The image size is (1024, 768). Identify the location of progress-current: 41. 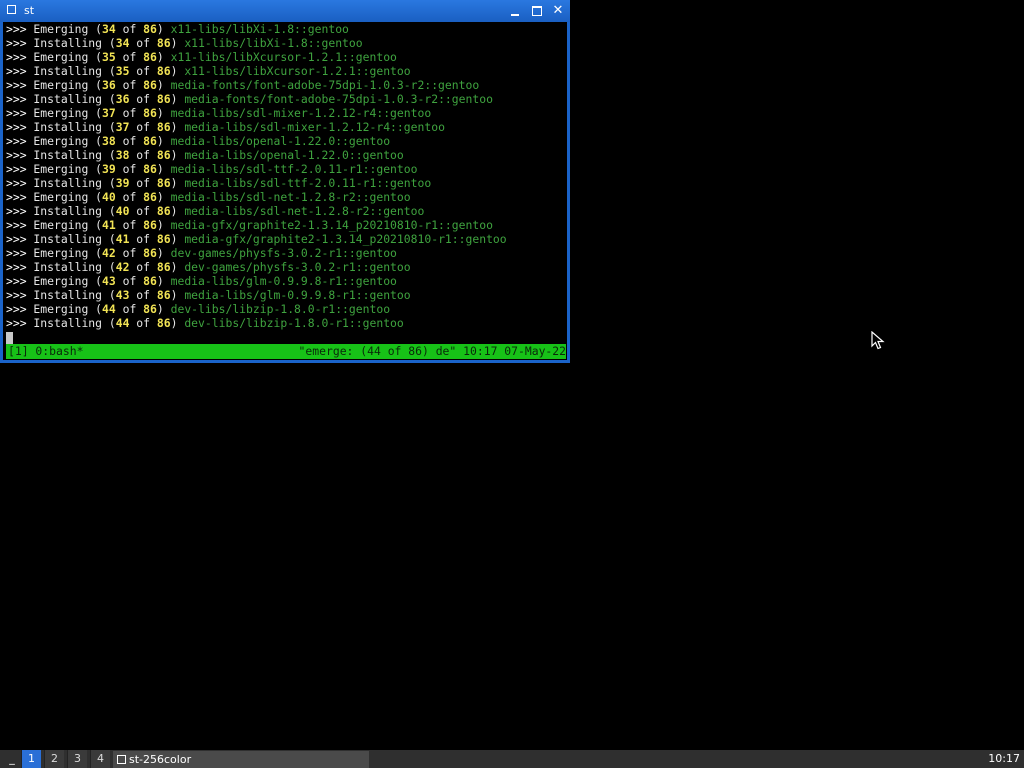
(122, 239).